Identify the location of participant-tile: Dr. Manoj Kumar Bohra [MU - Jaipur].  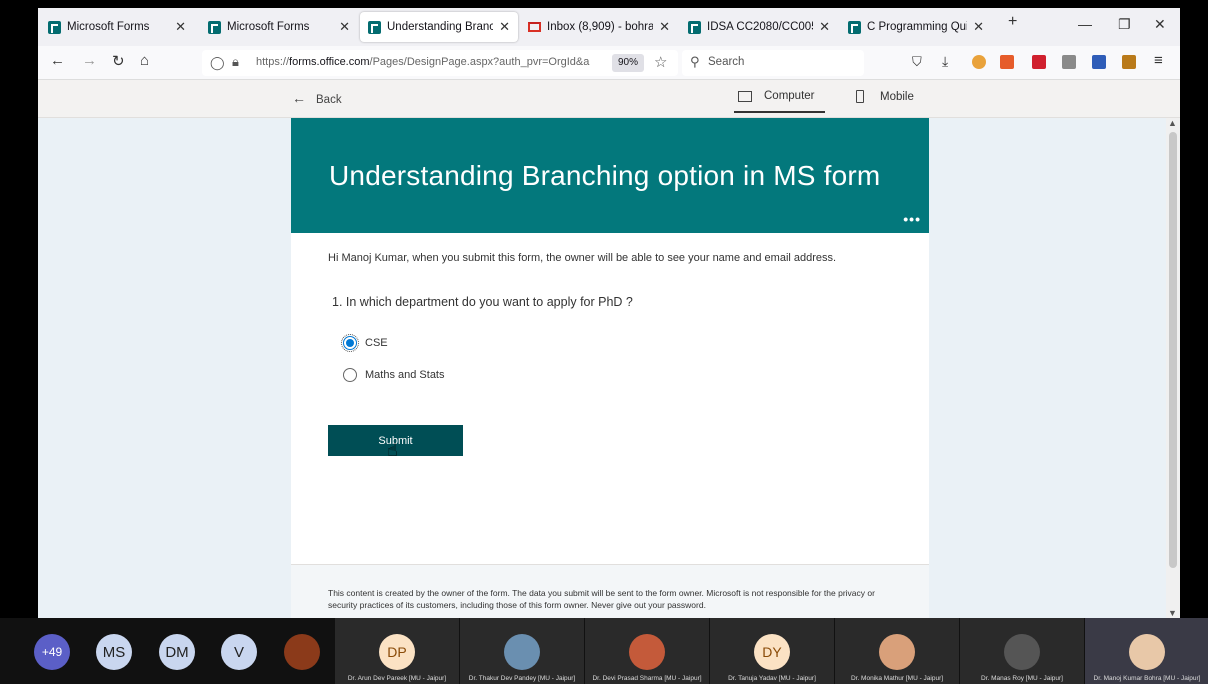
(1146, 651).